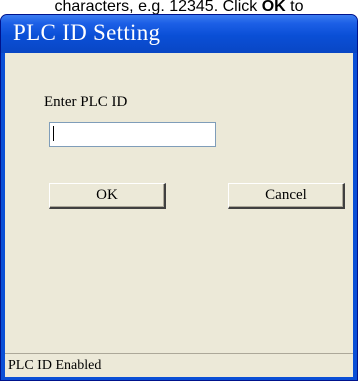 This screenshot has width=358, height=381. What do you see at coordinates (294, 7) in the screenshot?
I see `caption-after: to` at bounding box center [294, 7].